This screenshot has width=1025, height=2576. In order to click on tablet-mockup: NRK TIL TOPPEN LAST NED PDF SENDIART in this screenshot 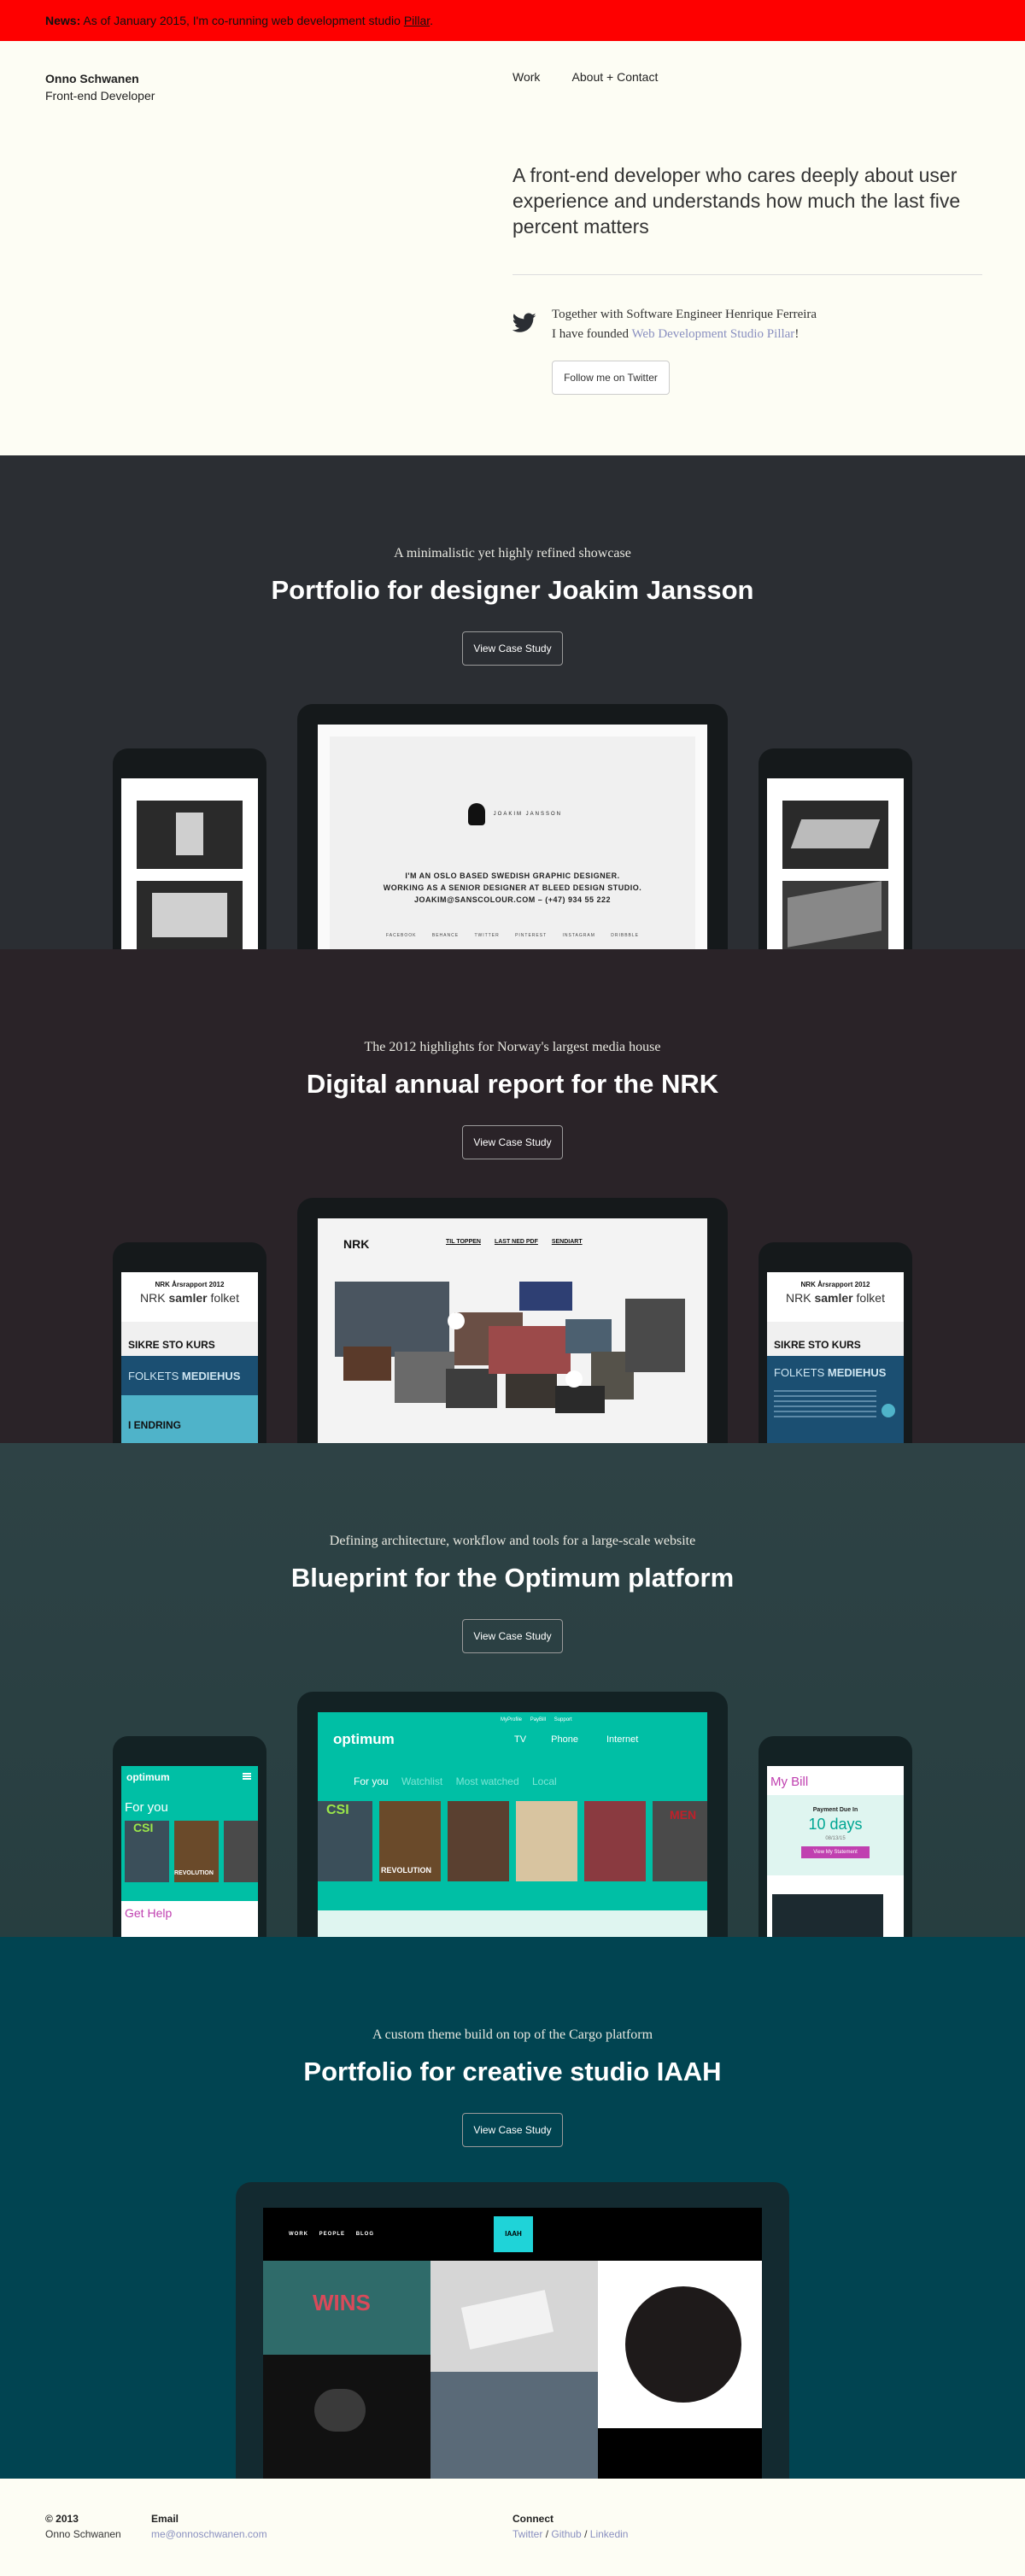, I will do `click(512, 1320)`.